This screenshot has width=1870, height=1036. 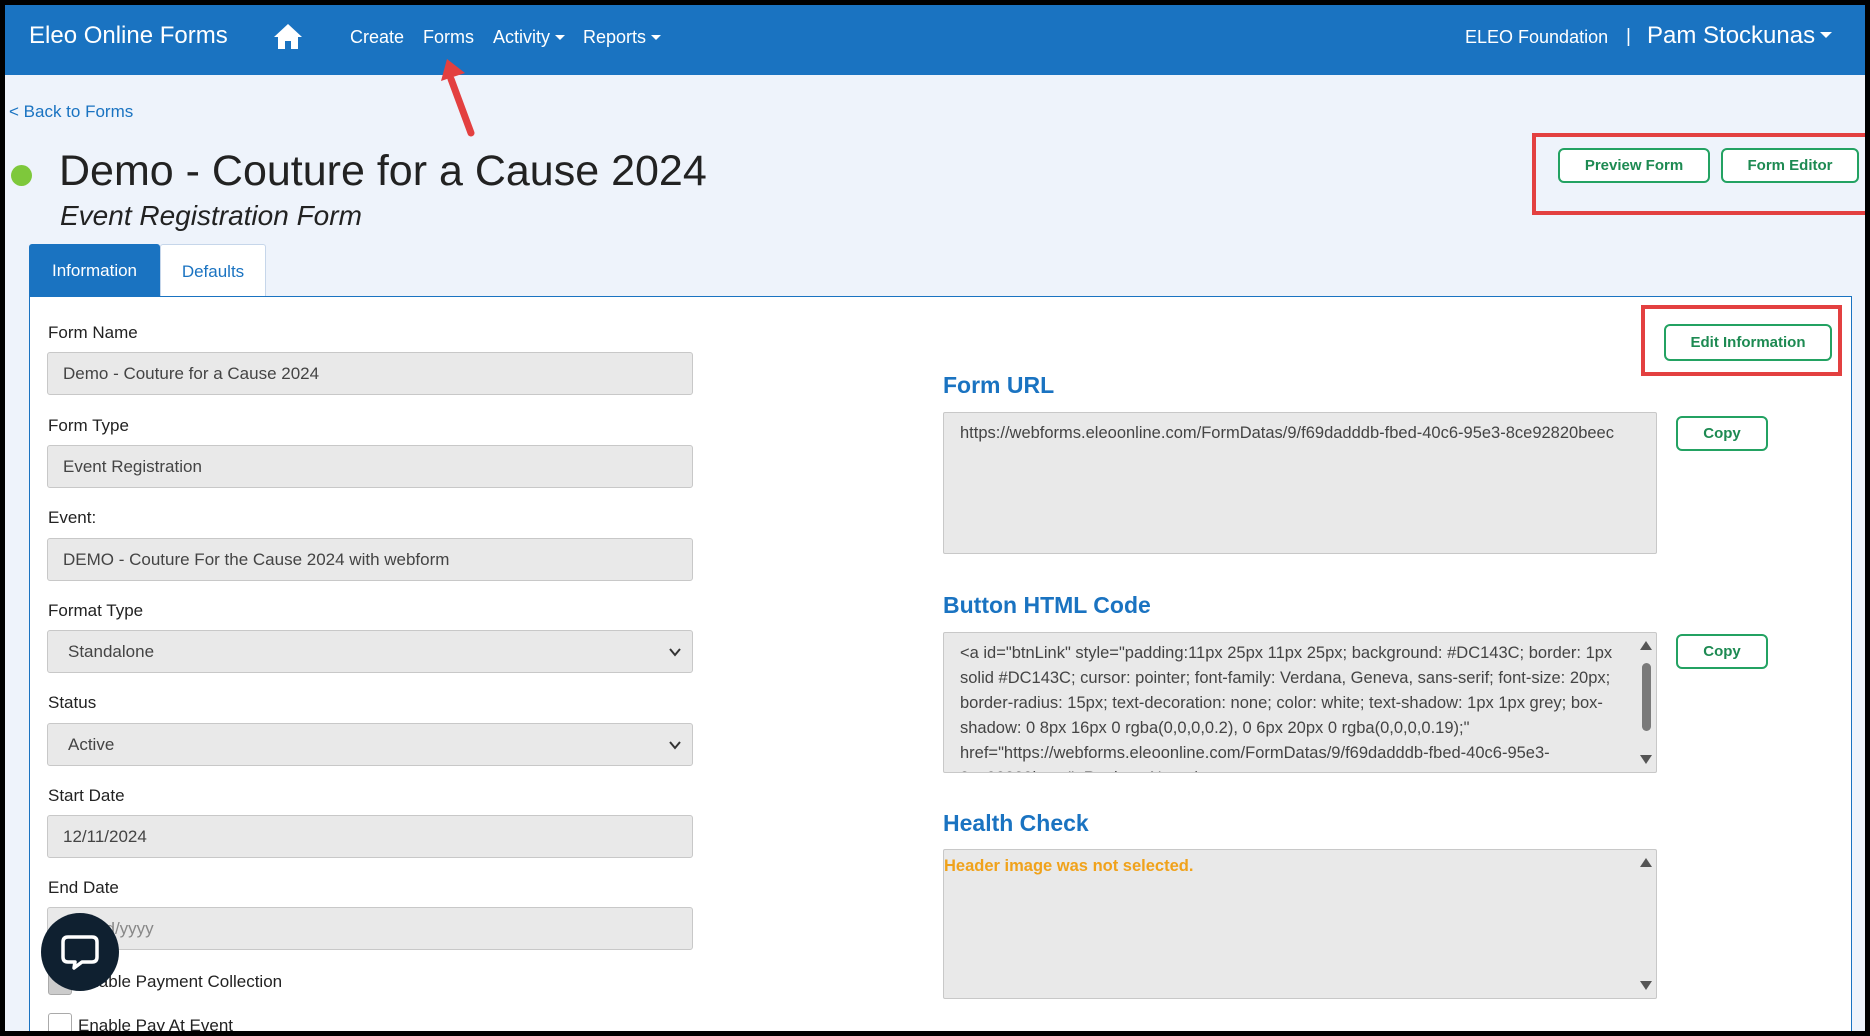 What do you see at coordinates (370, 836) in the screenshot?
I see `start-date-field: 12/11/2024` at bounding box center [370, 836].